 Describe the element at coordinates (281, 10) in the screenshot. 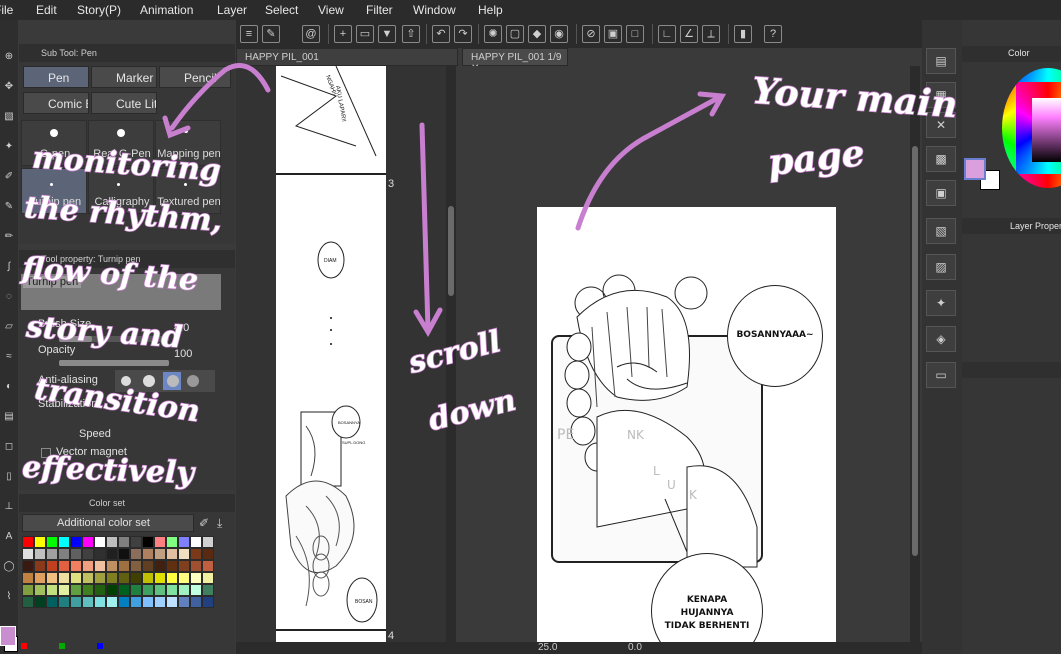

I see `menu-select: Select` at that location.